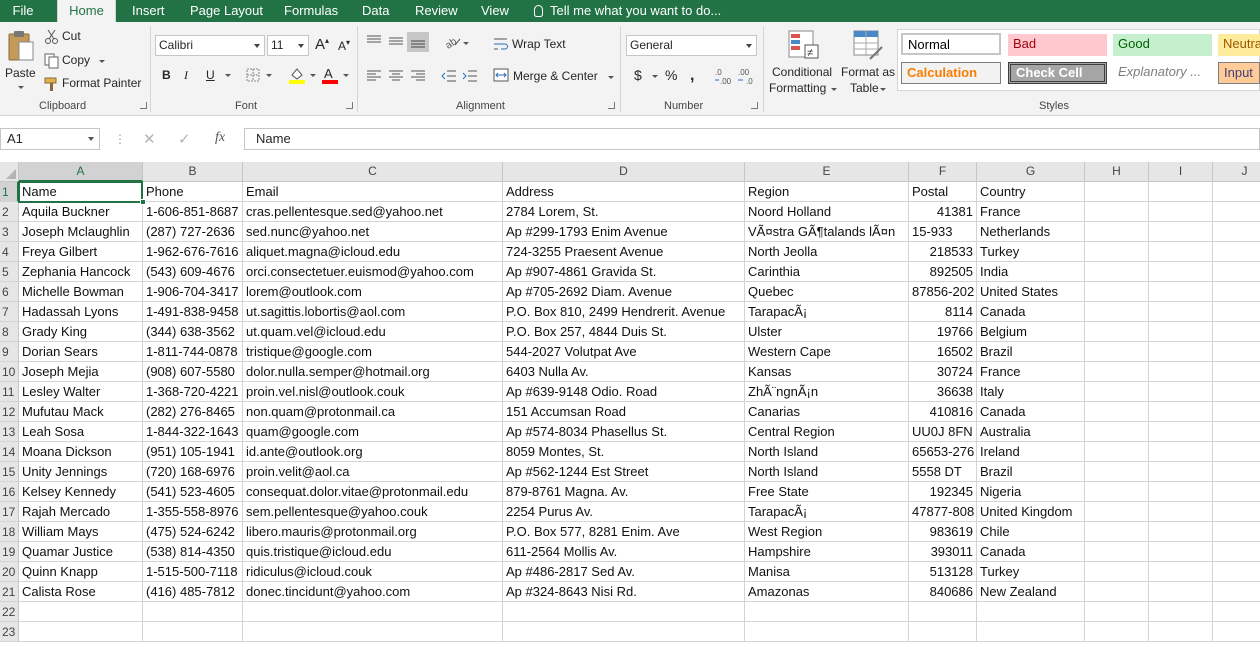  What do you see at coordinates (9, 252) in the screenshot?
I see `row-header-4: 4` at bounding box center [9, 252].